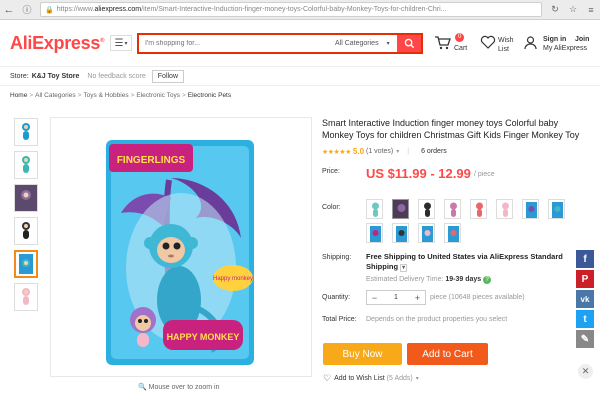 The image size is (600, 400). Describe the element at coordinates (362, 354) in the screenshot. I see `buy-now-button: Buy Now` at that location.